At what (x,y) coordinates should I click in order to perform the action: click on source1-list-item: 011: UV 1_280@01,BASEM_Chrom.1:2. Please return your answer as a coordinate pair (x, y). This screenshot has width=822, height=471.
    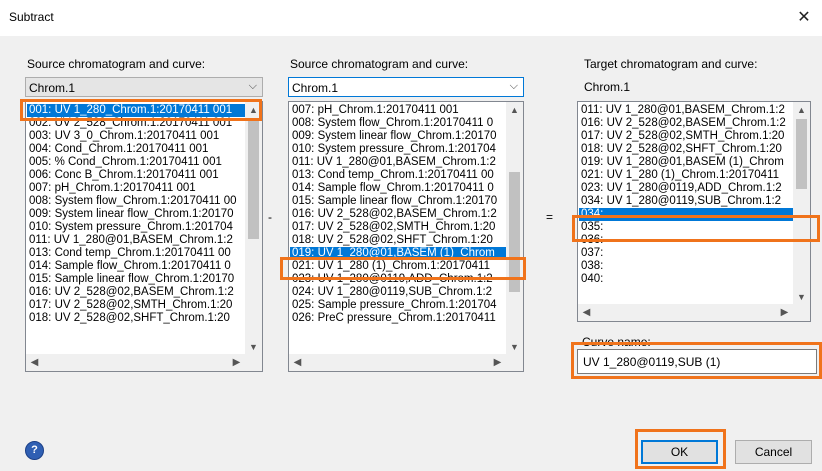
    Looking at the image, I should click on (136, 240).